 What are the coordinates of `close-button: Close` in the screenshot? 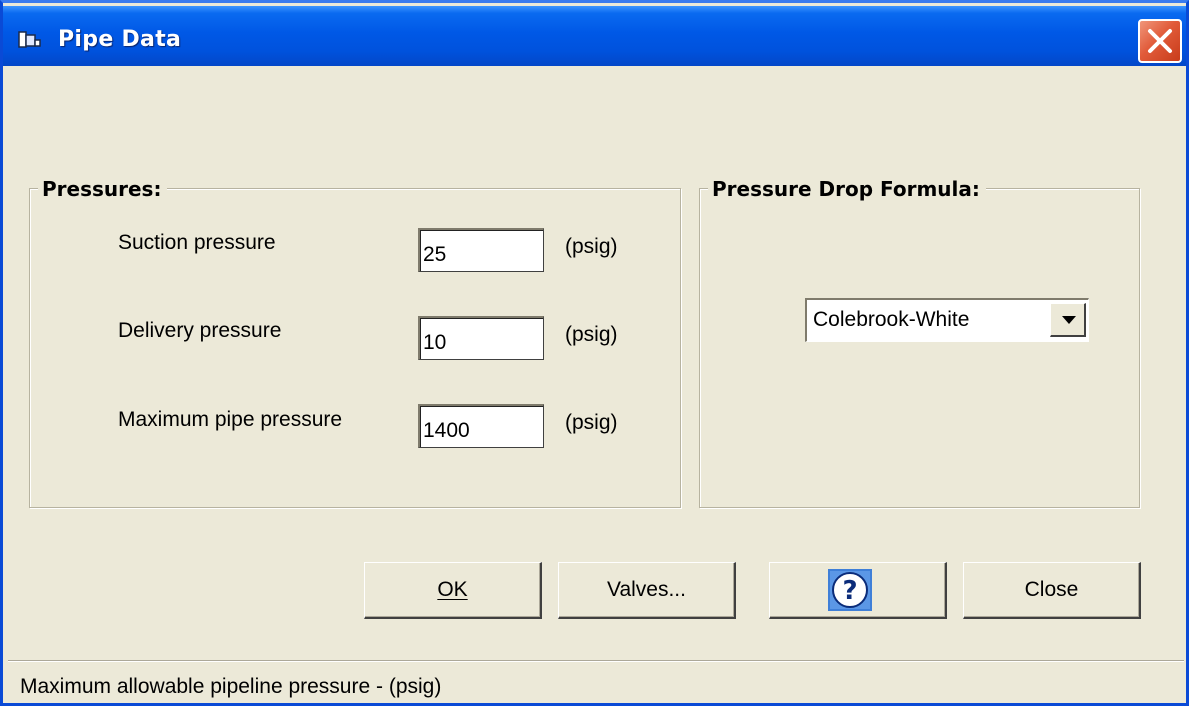 It's located at (1052, 590).